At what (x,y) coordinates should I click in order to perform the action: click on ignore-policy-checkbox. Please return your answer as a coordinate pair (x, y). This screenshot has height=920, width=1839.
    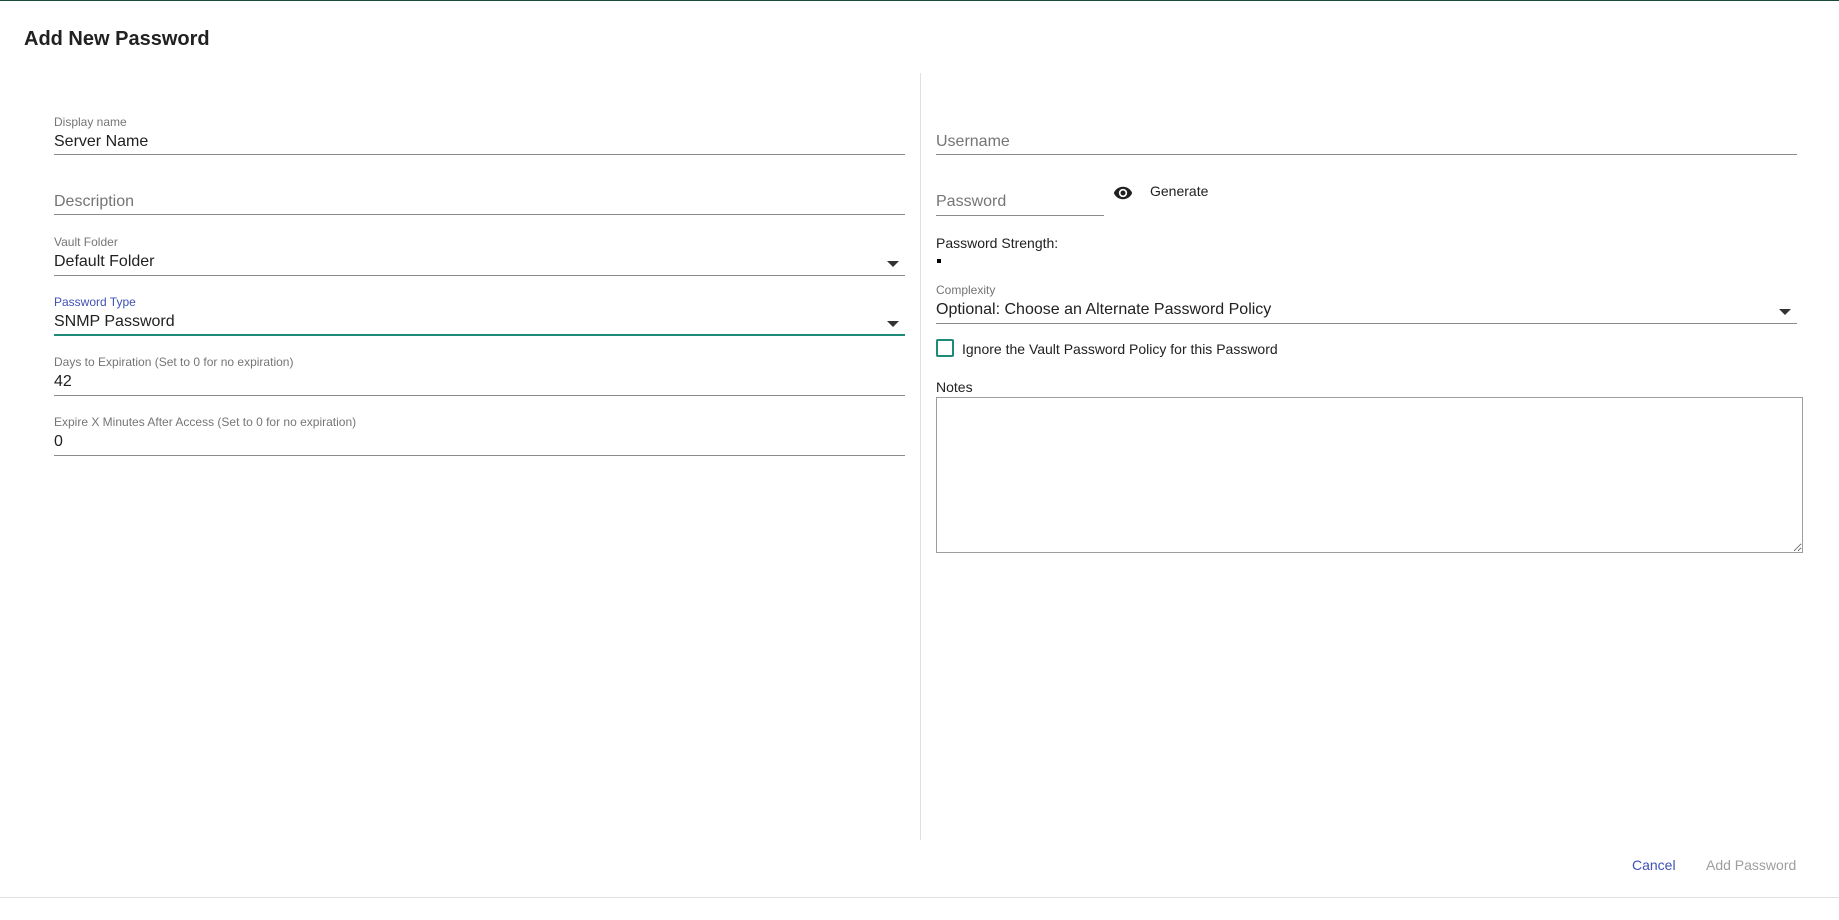
    Looking at the image, I should click on (945, 348).